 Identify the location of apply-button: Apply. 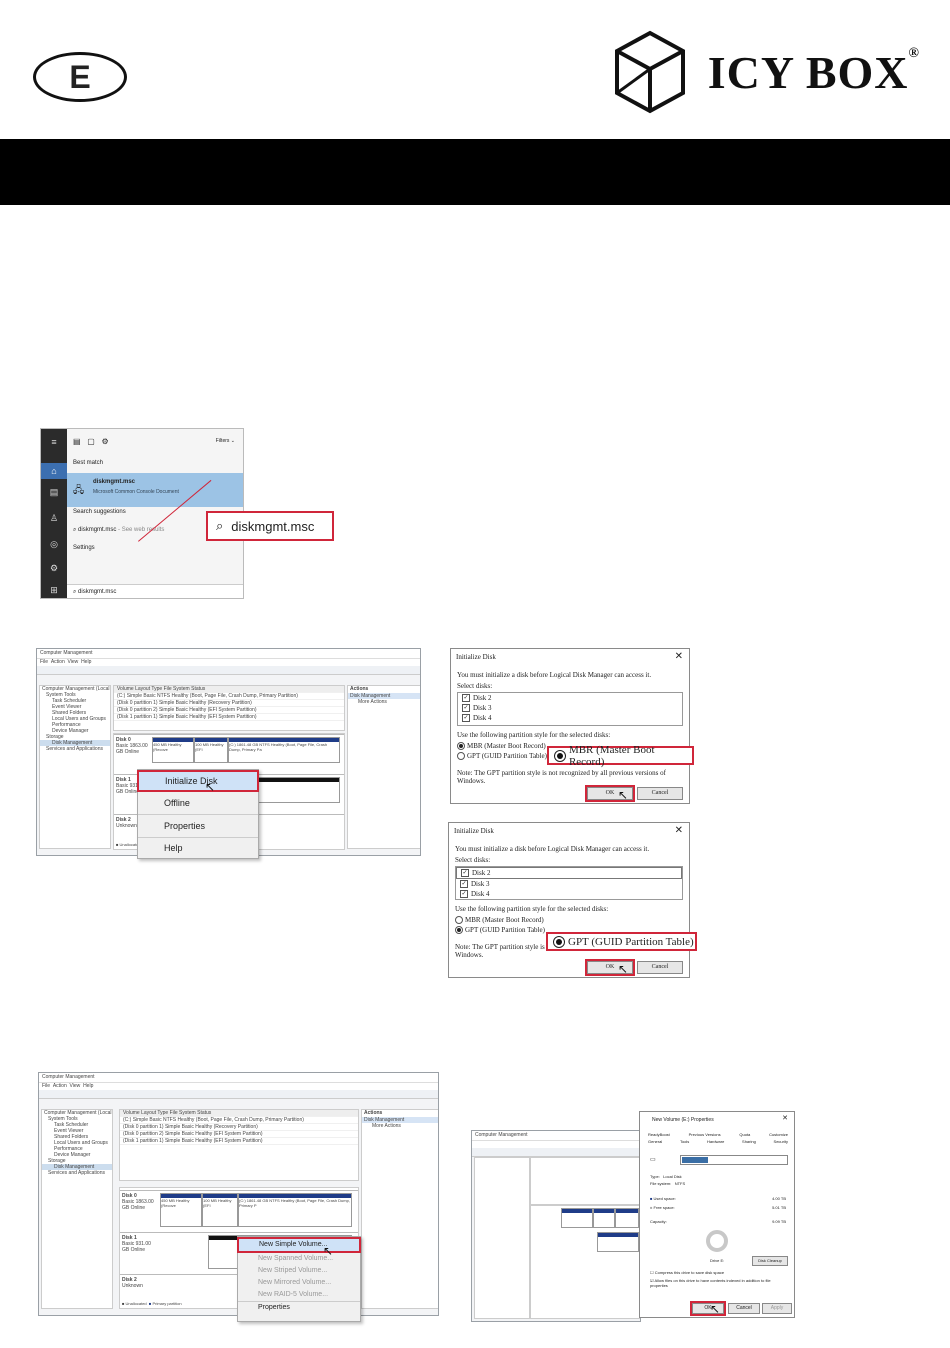
(777, 1308).